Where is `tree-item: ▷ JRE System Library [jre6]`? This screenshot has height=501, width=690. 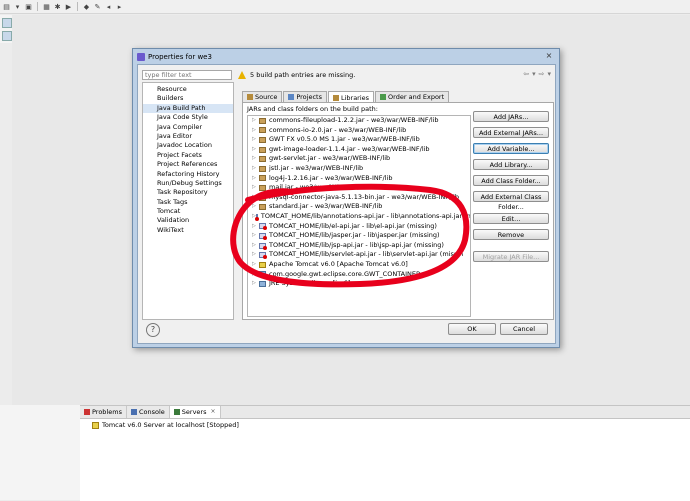 tree-item: ▷ JRE System Library [jre6] is located at coordinates (359, 284).